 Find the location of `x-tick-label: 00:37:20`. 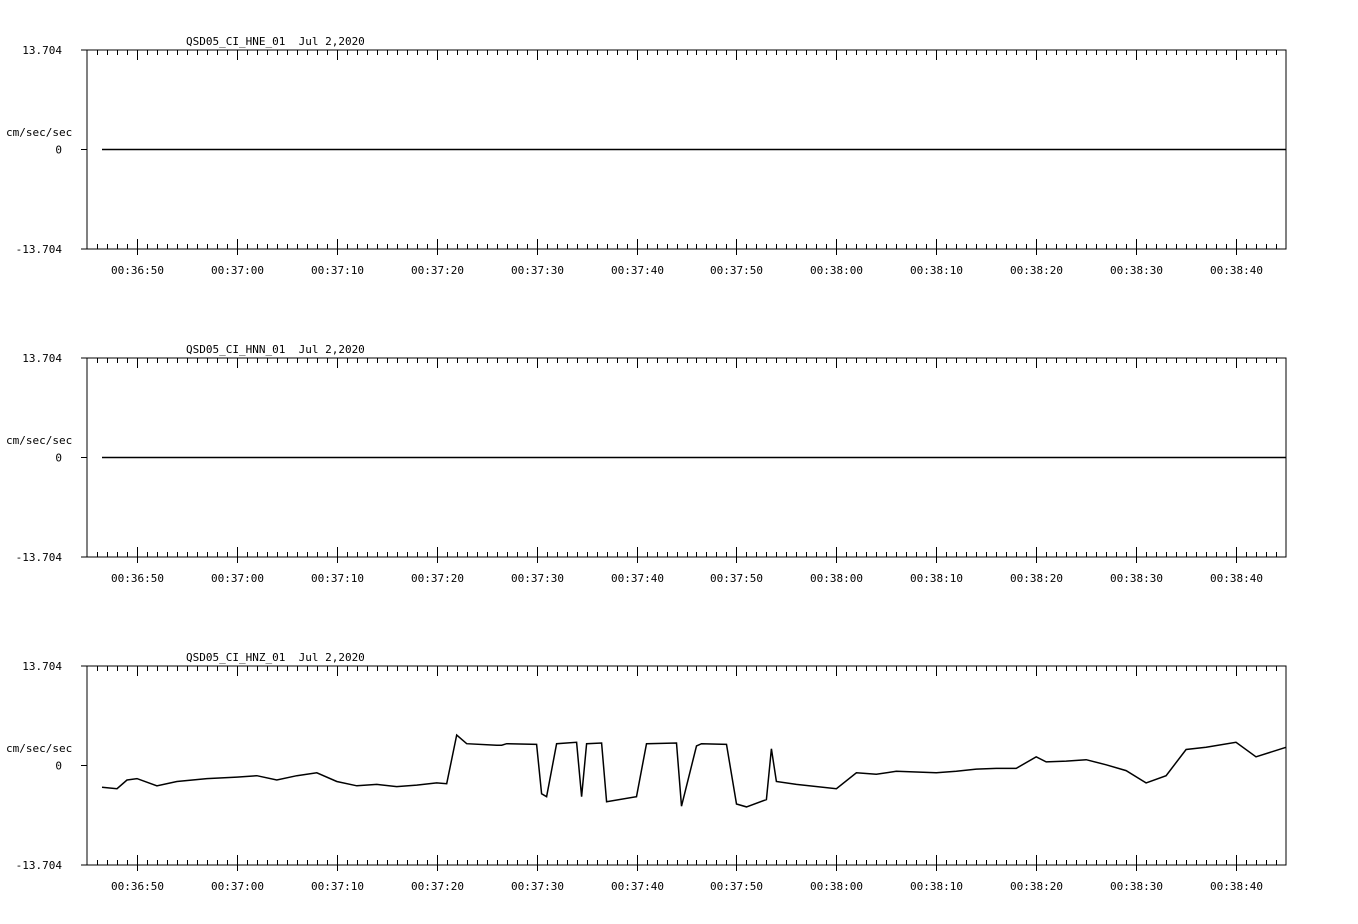

x-tick-label: 00:37:20 is located at coordinates (437, 578).